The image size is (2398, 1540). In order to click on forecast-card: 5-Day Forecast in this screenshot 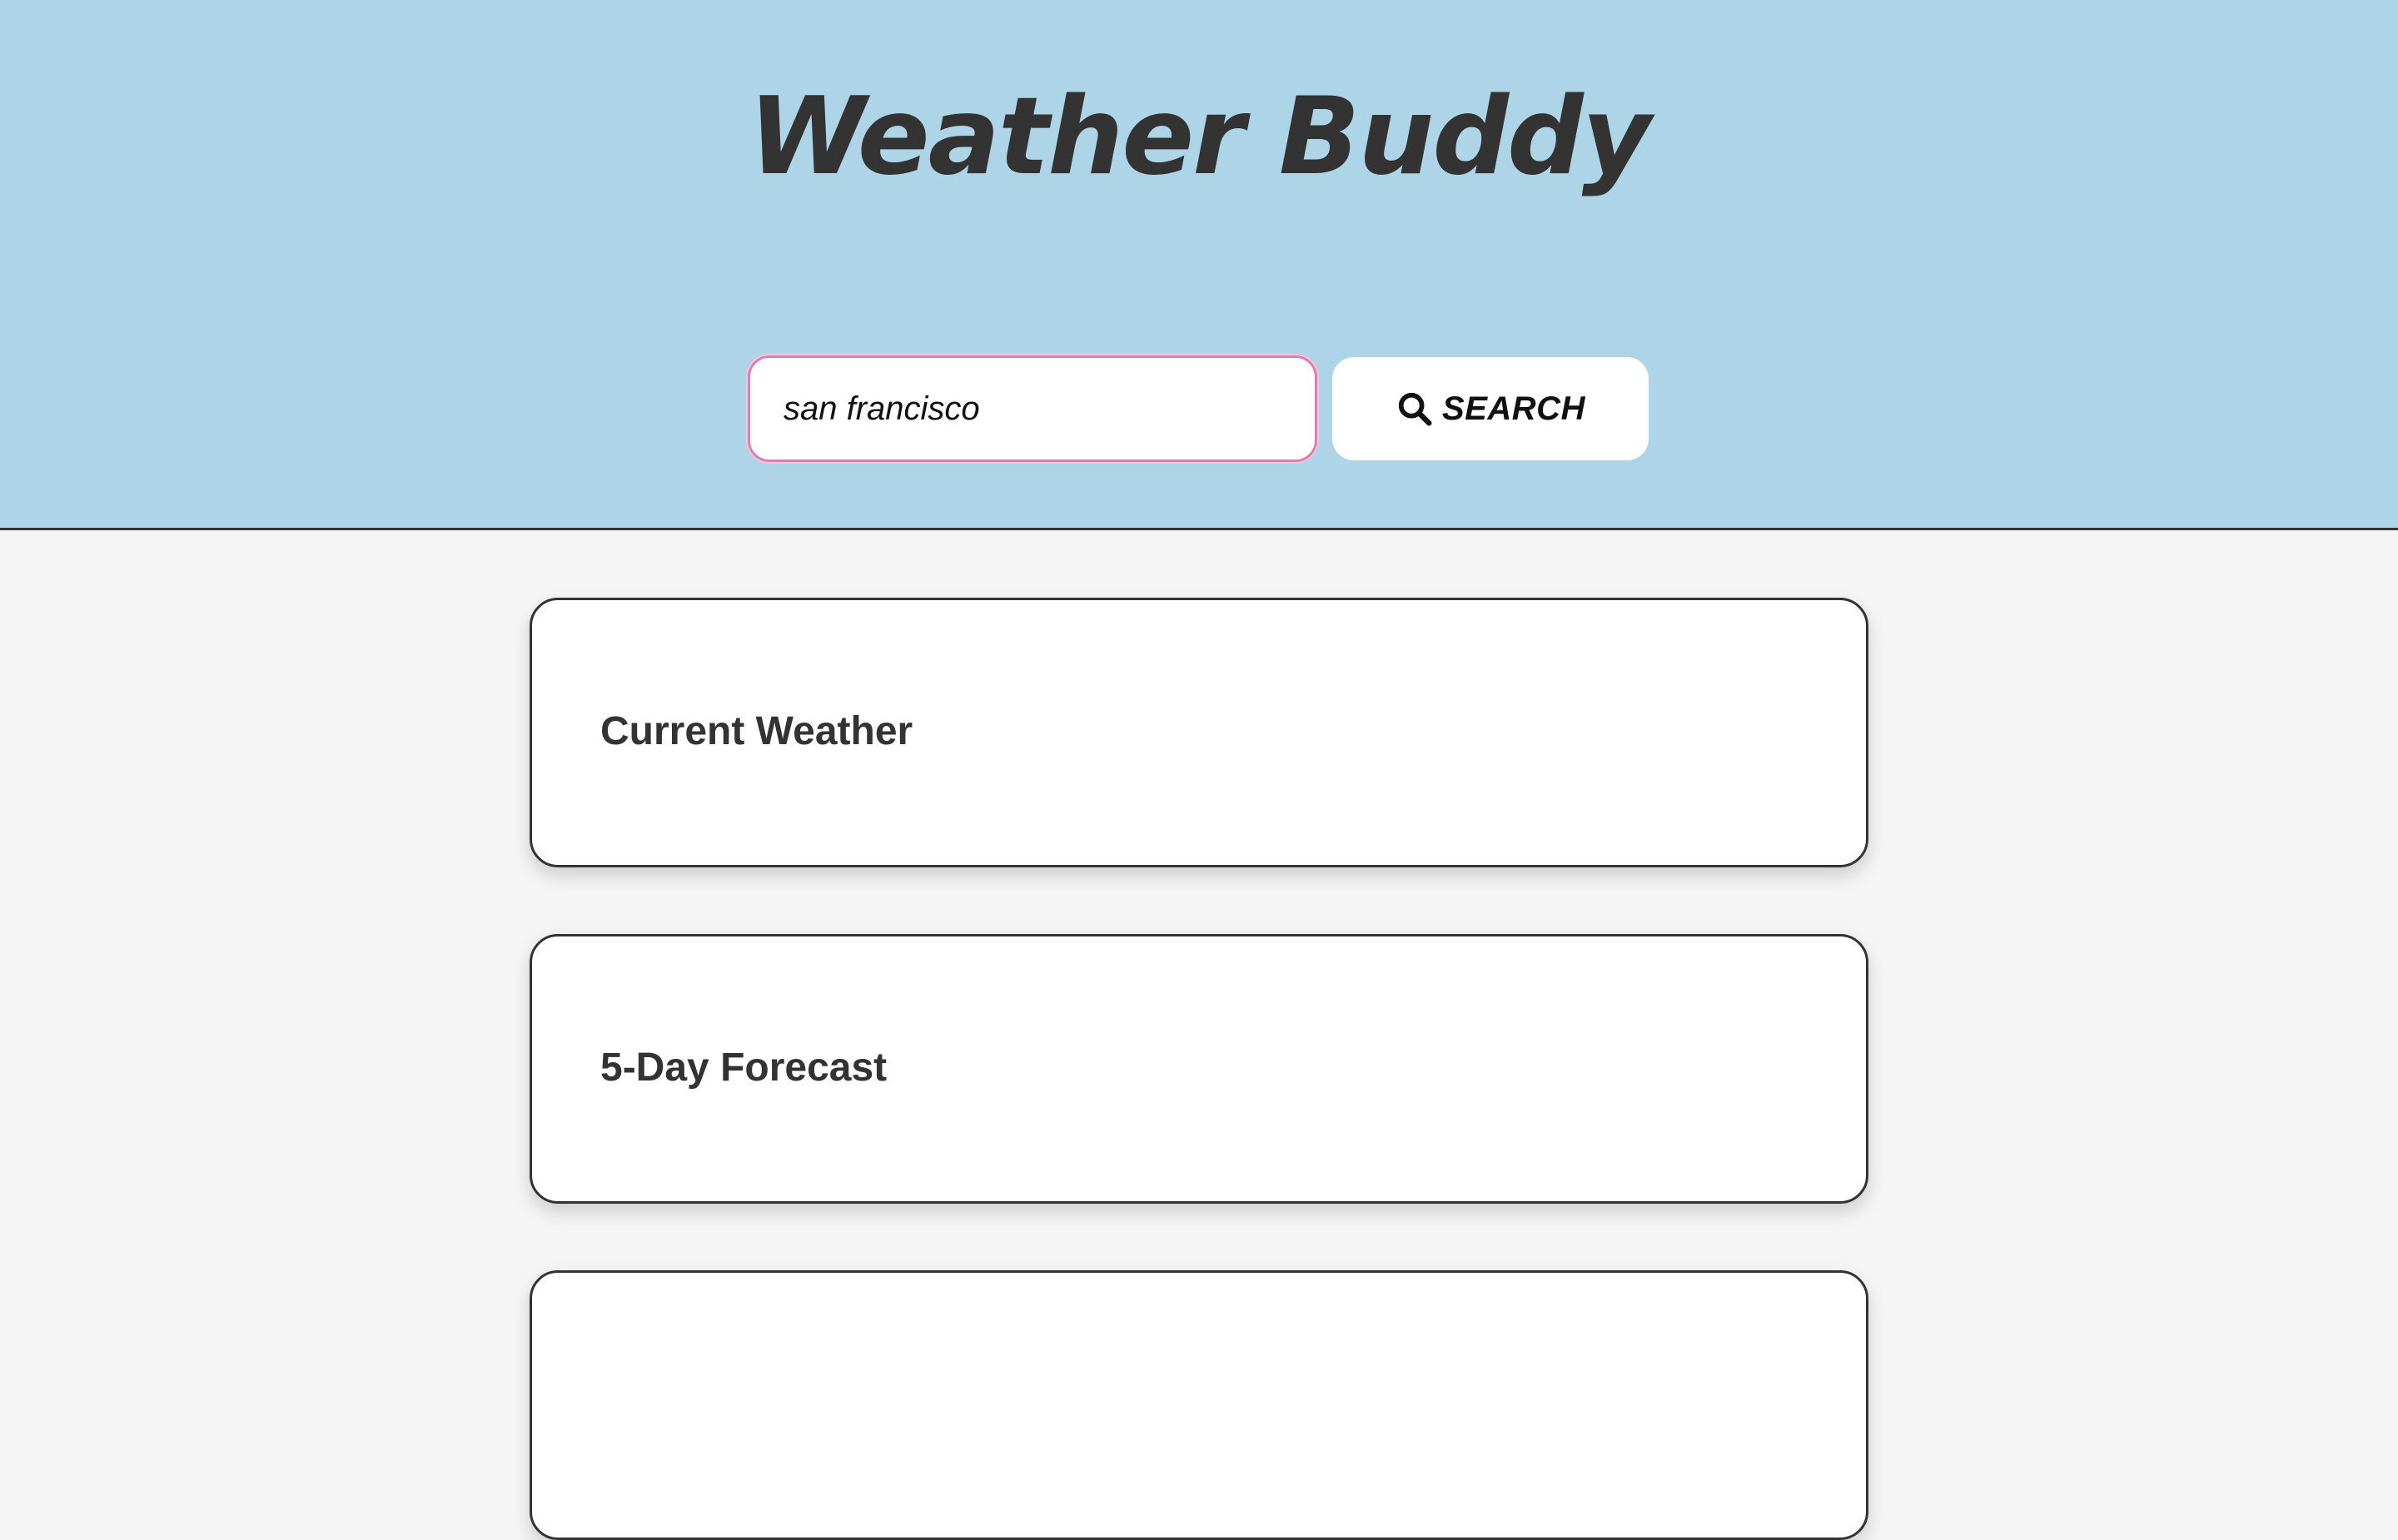, I will do `click(1199, 1069)`.